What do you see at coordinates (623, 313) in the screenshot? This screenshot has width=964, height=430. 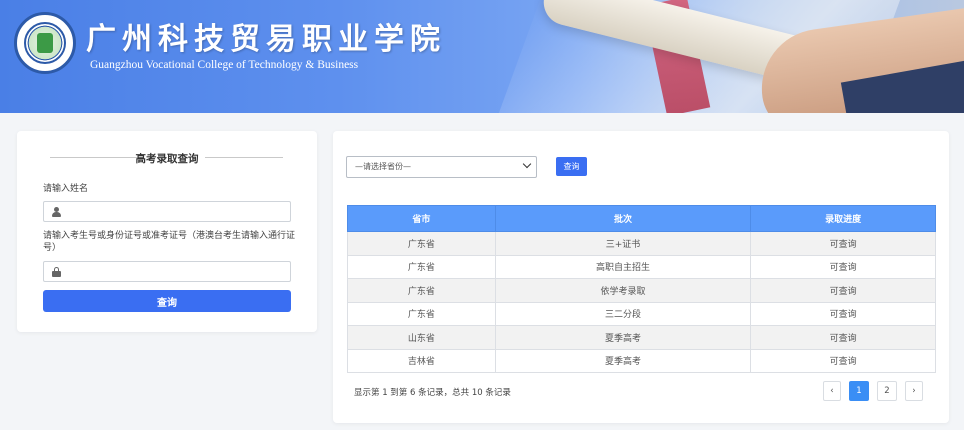 I see `cell-batch: 三二分段` at bounding box center [623, 313].